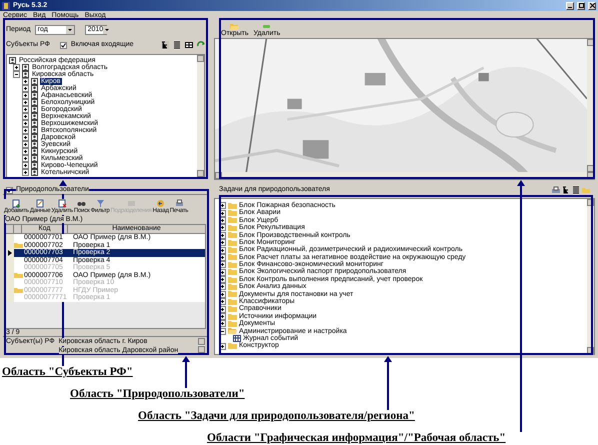  What do you see at coordinates (16, 74) in the screenshot?
I see `collapse-icon` at bounding box center [16, 74].